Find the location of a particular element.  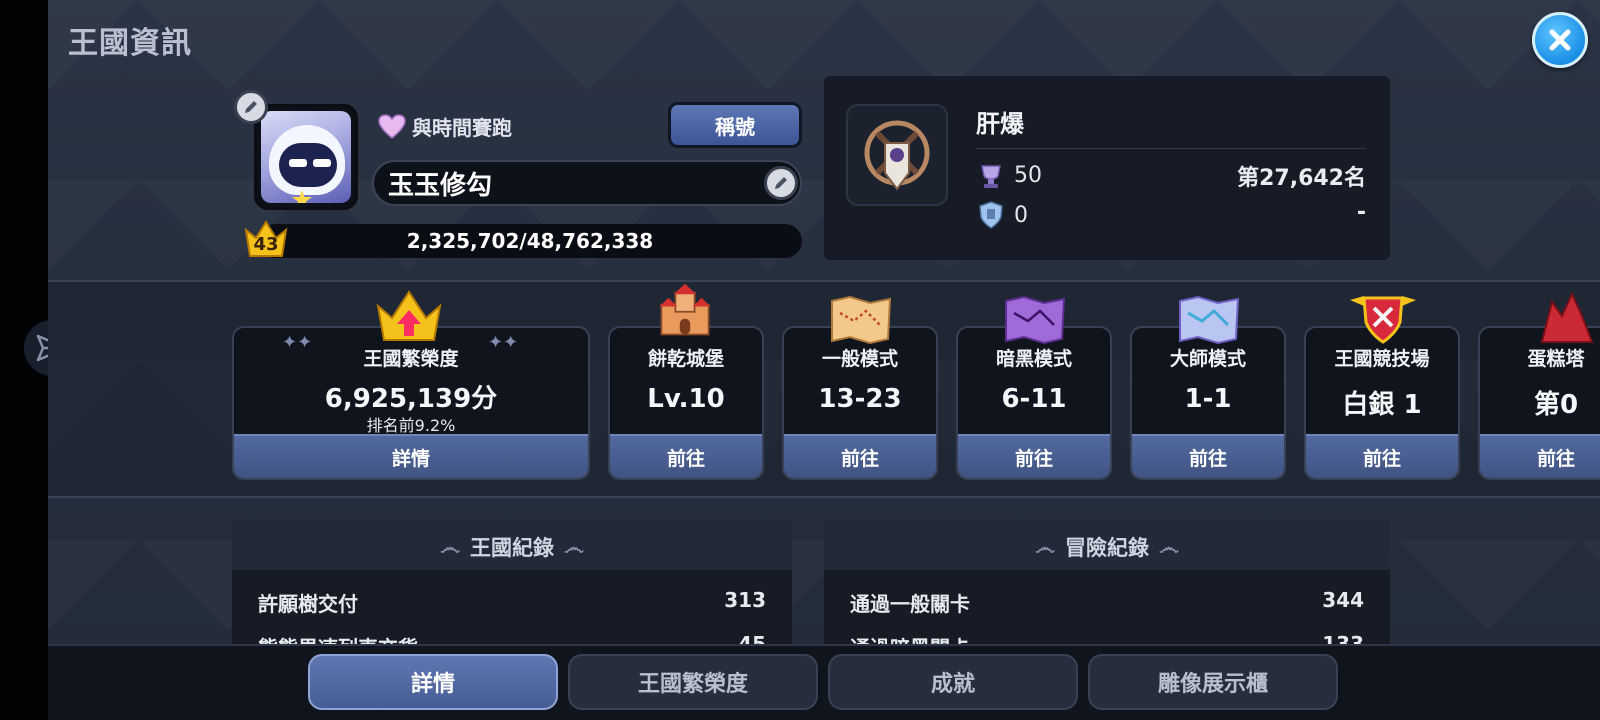

master-mode-label: 大師模式 is located at coordinates (1207, 359).